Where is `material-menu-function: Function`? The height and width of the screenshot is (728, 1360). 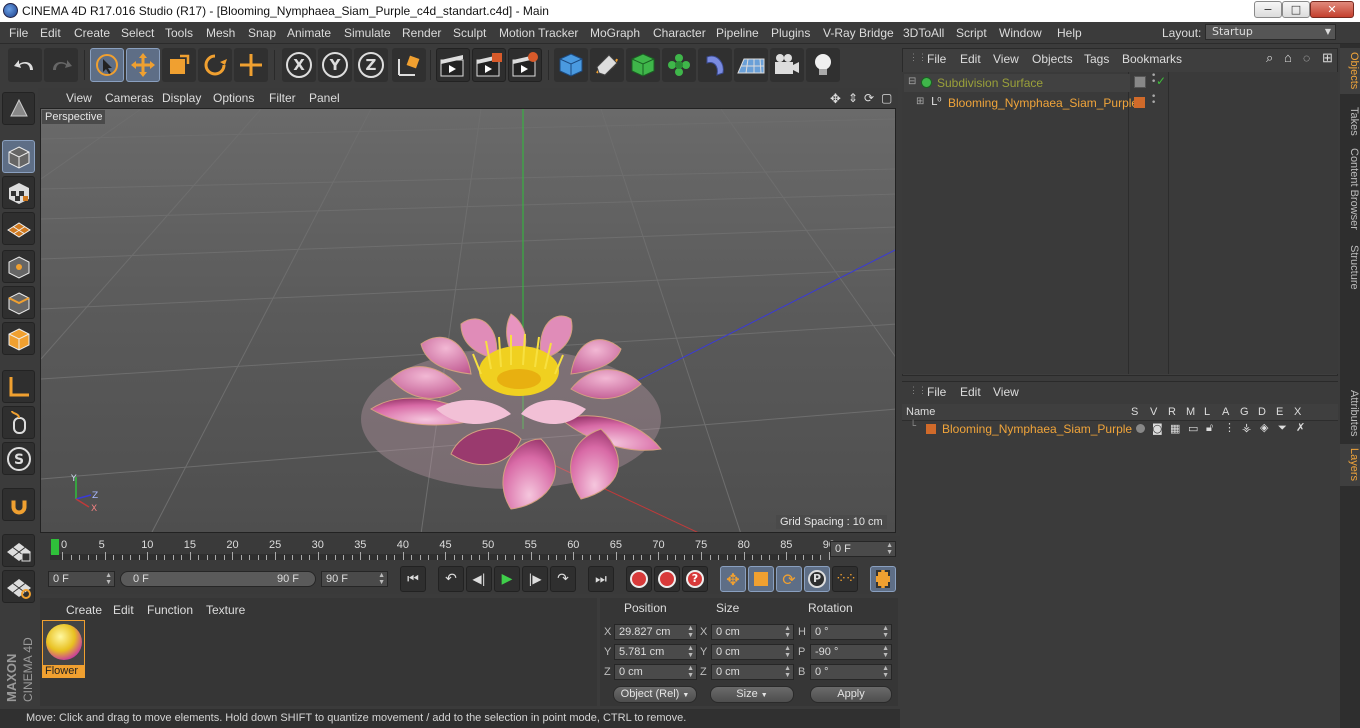
material-menu-function: Function is located at coordinates (170, 610).